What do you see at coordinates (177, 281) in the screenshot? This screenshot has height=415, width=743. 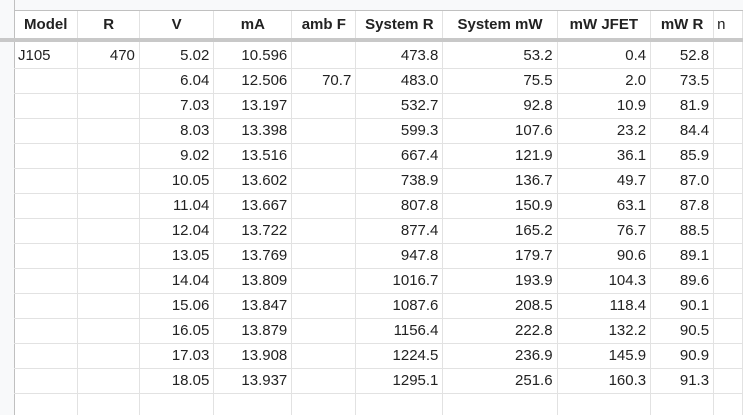 I see `table-cell: 14.04` at bounding box center [177, 281].